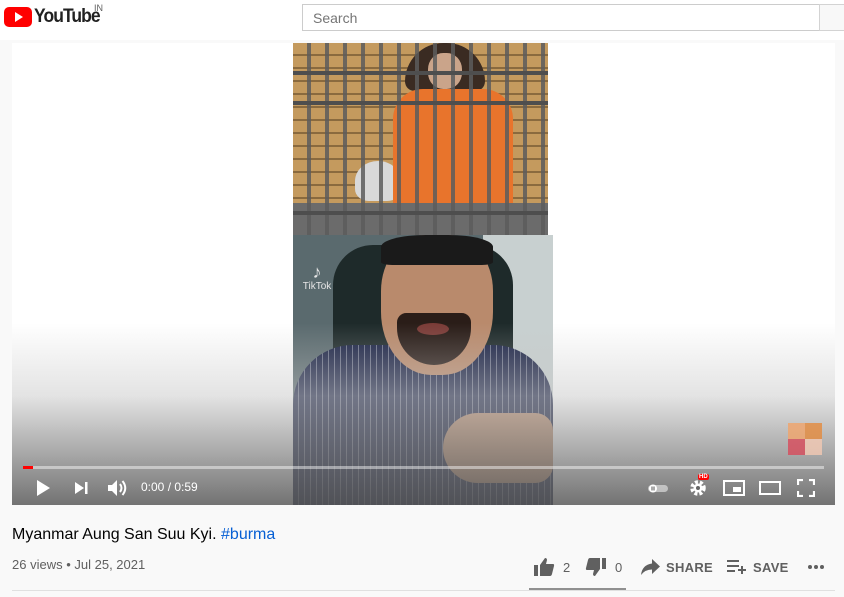 The width and height of the screenshot is (844, 597). I want to click on miniplayer-icon, so click(734, 488).